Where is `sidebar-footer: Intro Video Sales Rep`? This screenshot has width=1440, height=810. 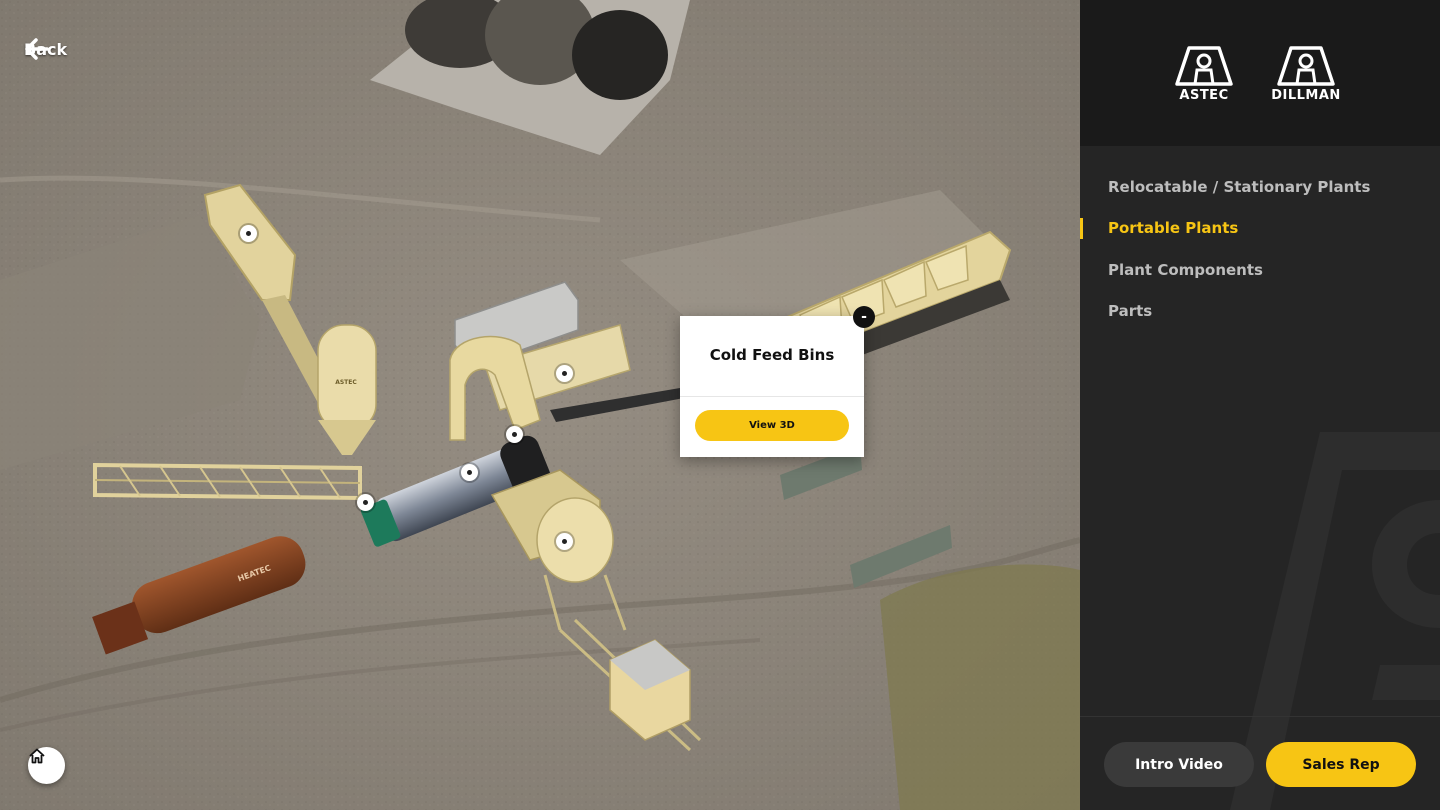 sidebar-footer: Intro Video Sales Rep is located at coordinates (1260, 763).